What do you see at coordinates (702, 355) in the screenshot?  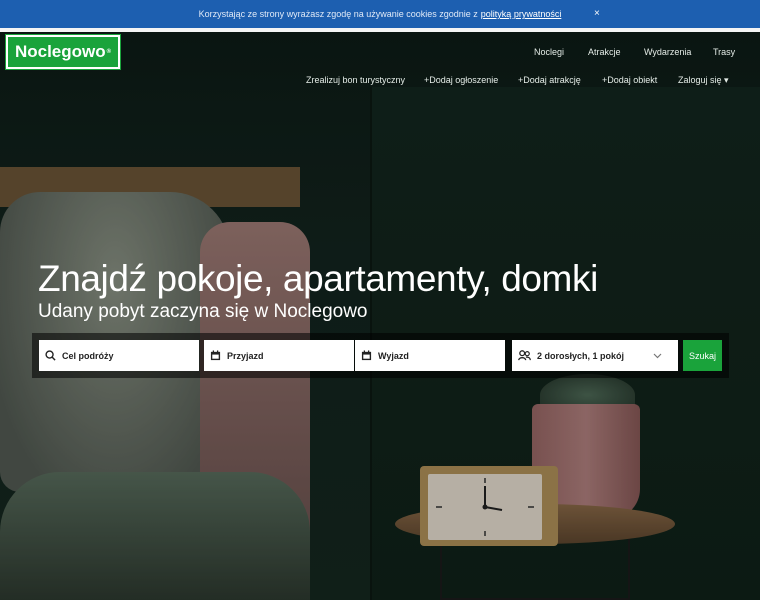 I see `search-button: Szukaj` at bounding box center [702, 355].